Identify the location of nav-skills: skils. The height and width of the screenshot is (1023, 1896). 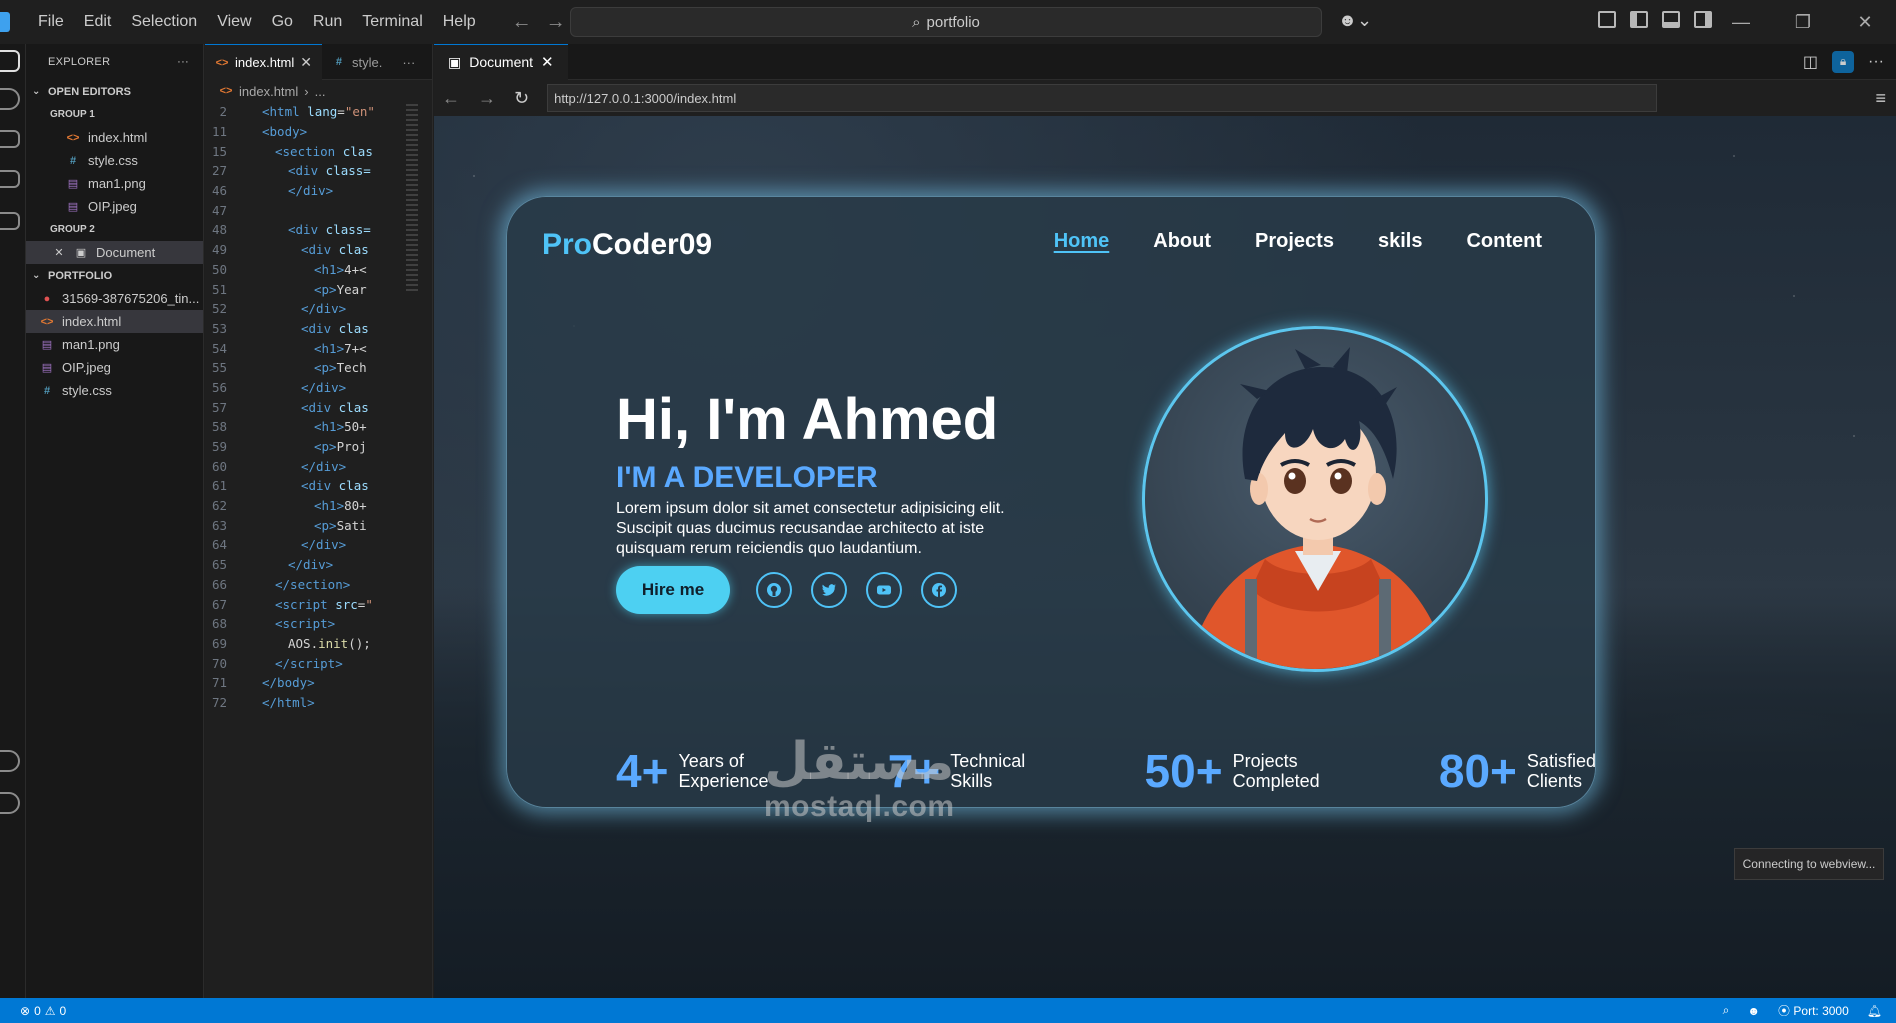
(1400, 241).